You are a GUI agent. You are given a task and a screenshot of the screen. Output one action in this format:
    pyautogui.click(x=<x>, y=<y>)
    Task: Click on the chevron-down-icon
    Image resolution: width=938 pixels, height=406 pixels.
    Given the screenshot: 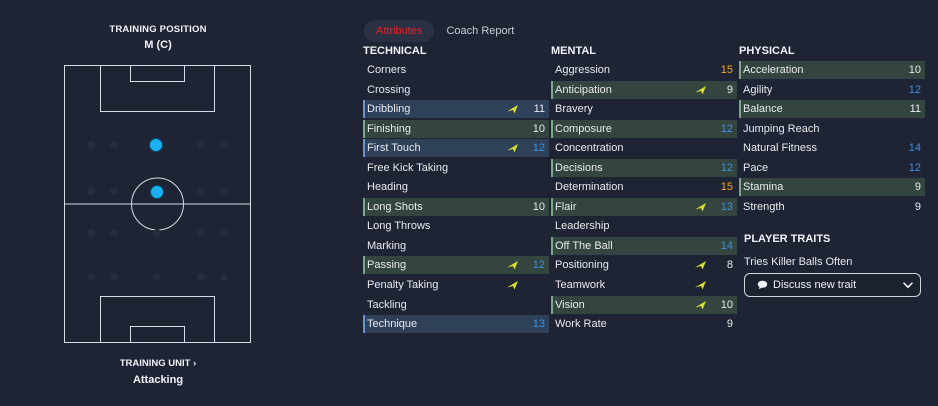 What is the action you would take?
    pyautogui.click(x=908, y=285)
    